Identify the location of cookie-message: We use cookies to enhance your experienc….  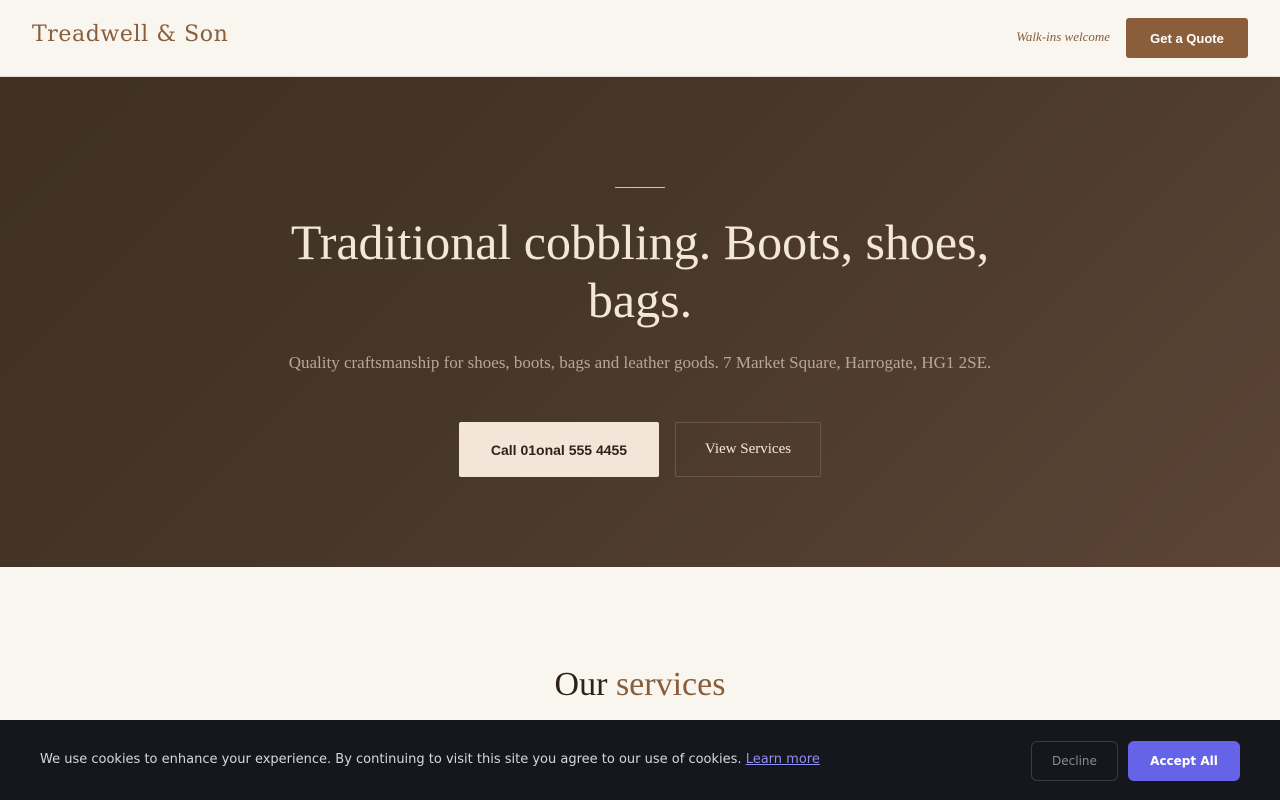
(430, 759).